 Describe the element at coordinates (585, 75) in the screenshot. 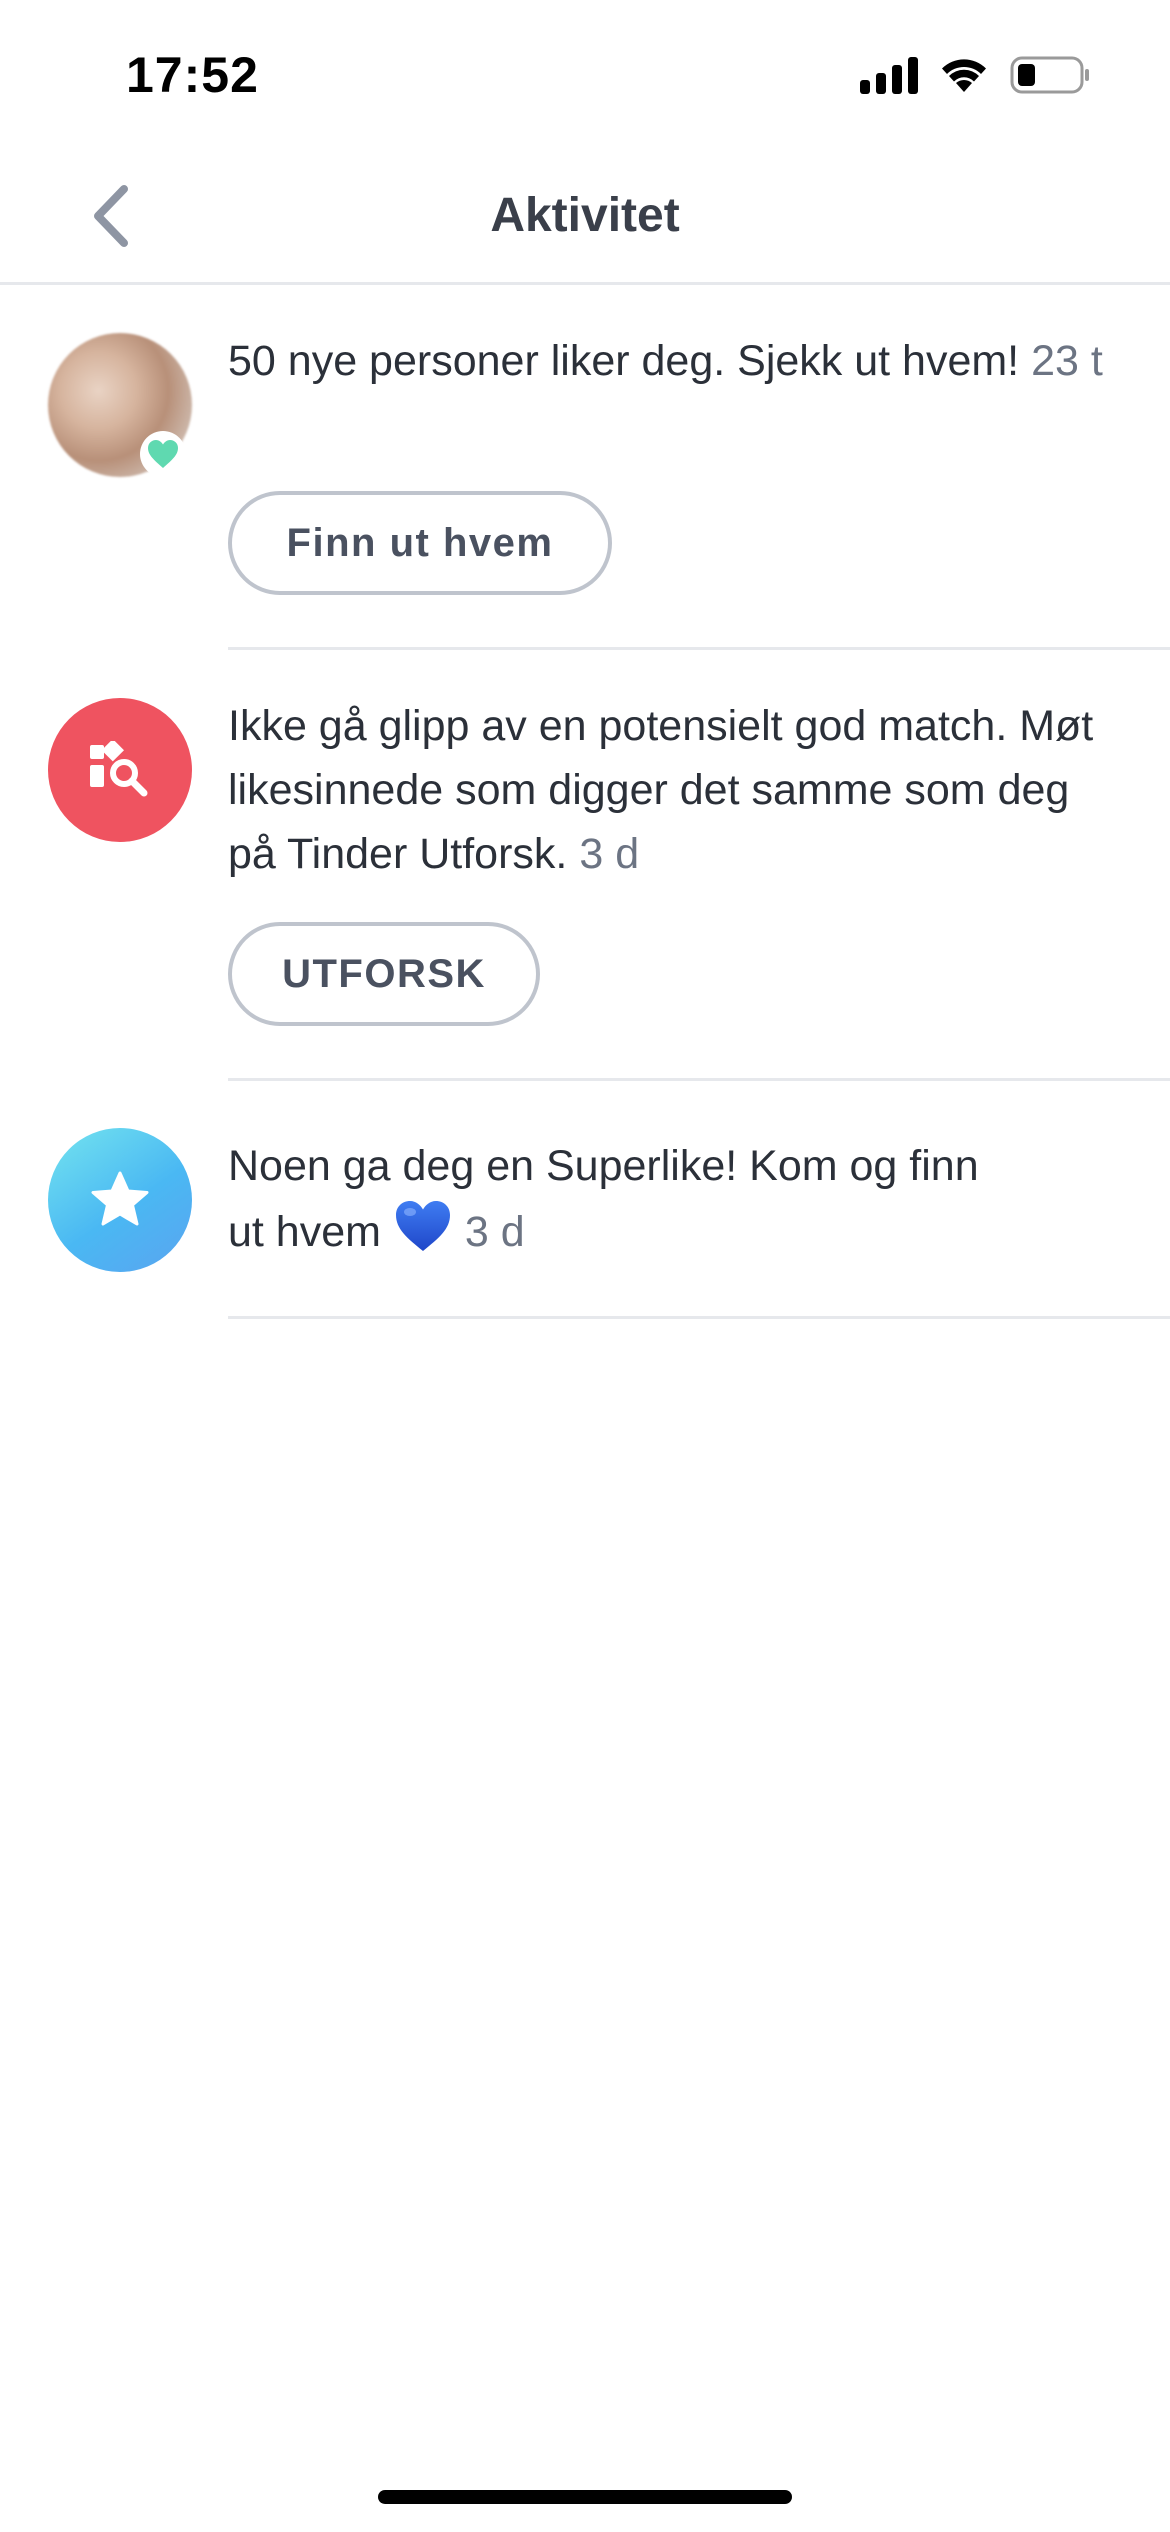

I see `status-bar: 17:52` at that location.